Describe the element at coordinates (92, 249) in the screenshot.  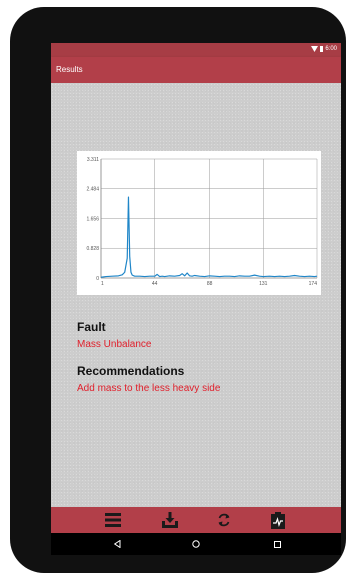
I see `y-tick-label: 0.828` at that location.